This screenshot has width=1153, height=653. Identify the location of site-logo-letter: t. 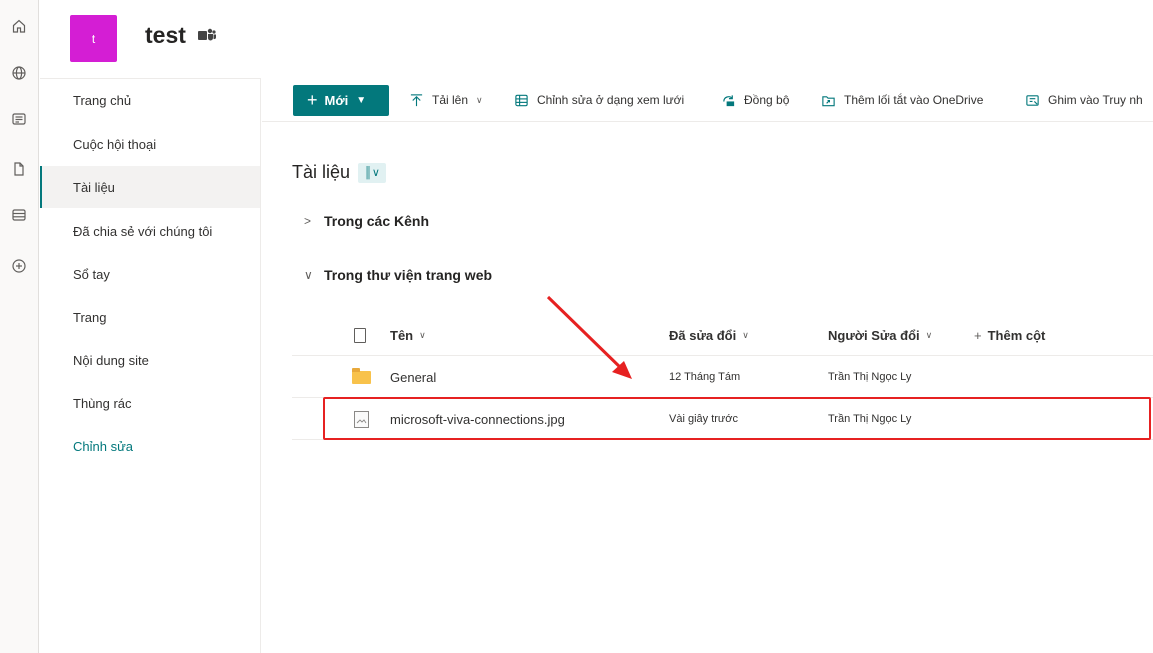
(93, 38).